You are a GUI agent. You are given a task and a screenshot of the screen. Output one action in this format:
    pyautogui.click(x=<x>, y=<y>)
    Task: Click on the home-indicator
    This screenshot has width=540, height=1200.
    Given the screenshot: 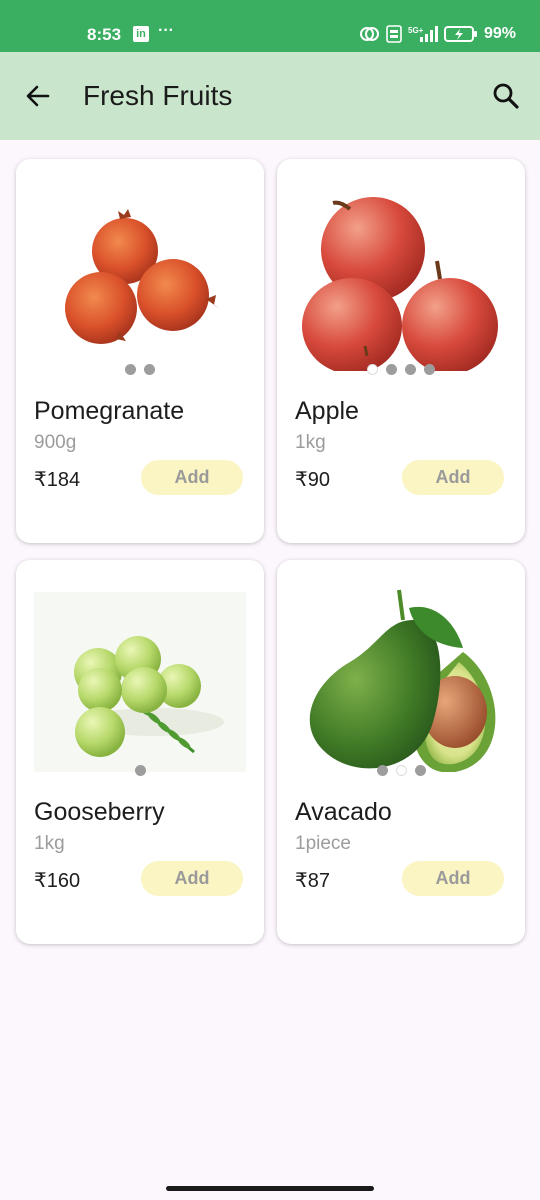 What is the action you would take?
    pyautogui.click(x=270, y=1188)
    